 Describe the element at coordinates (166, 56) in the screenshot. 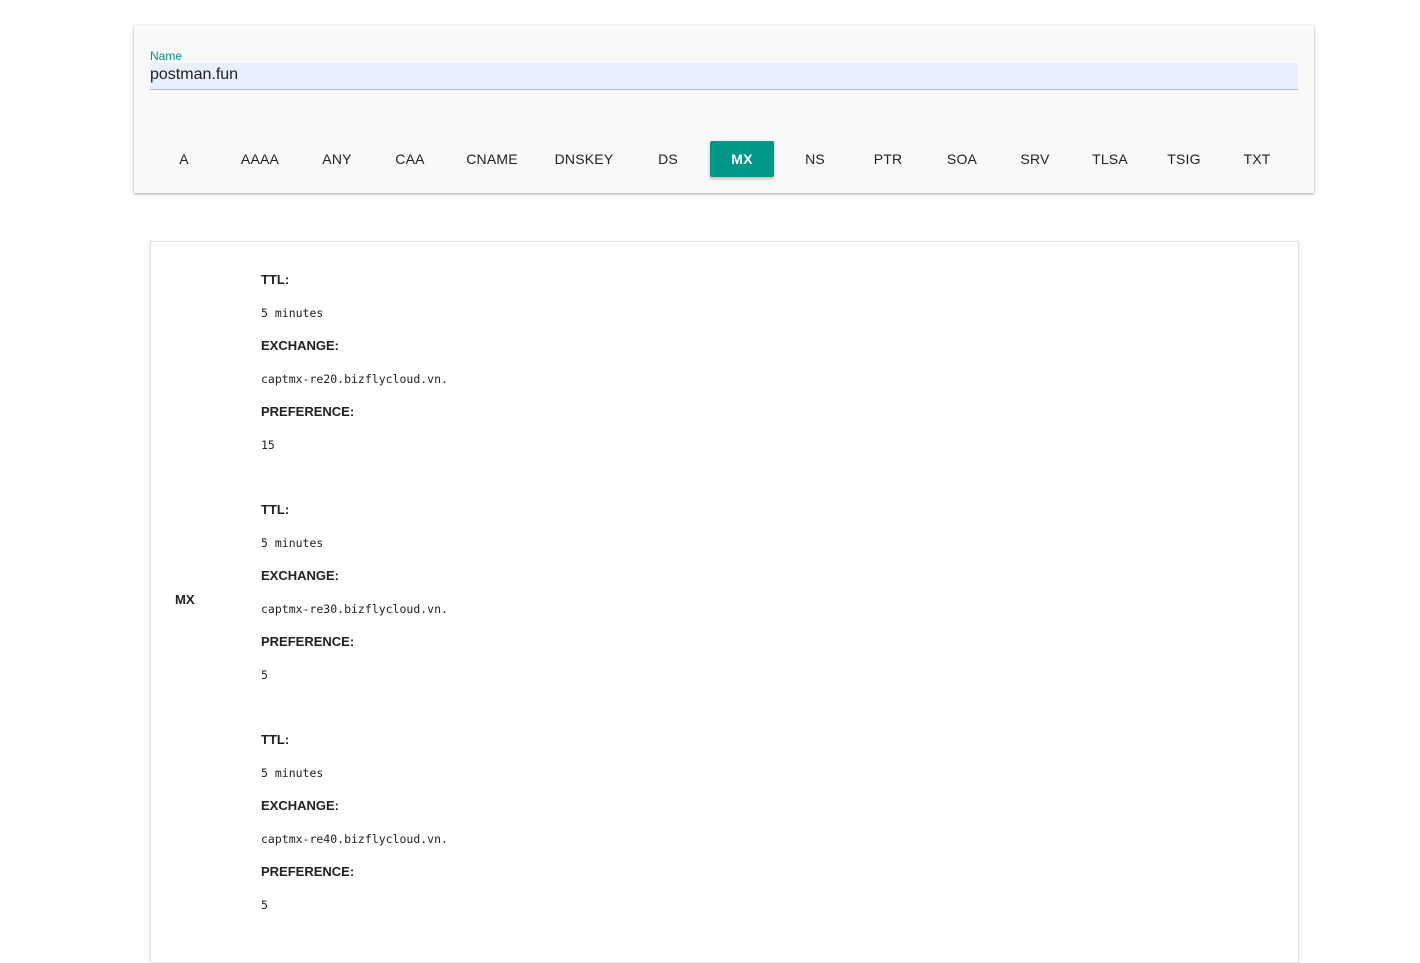

I see `name-label: Name` at that location.